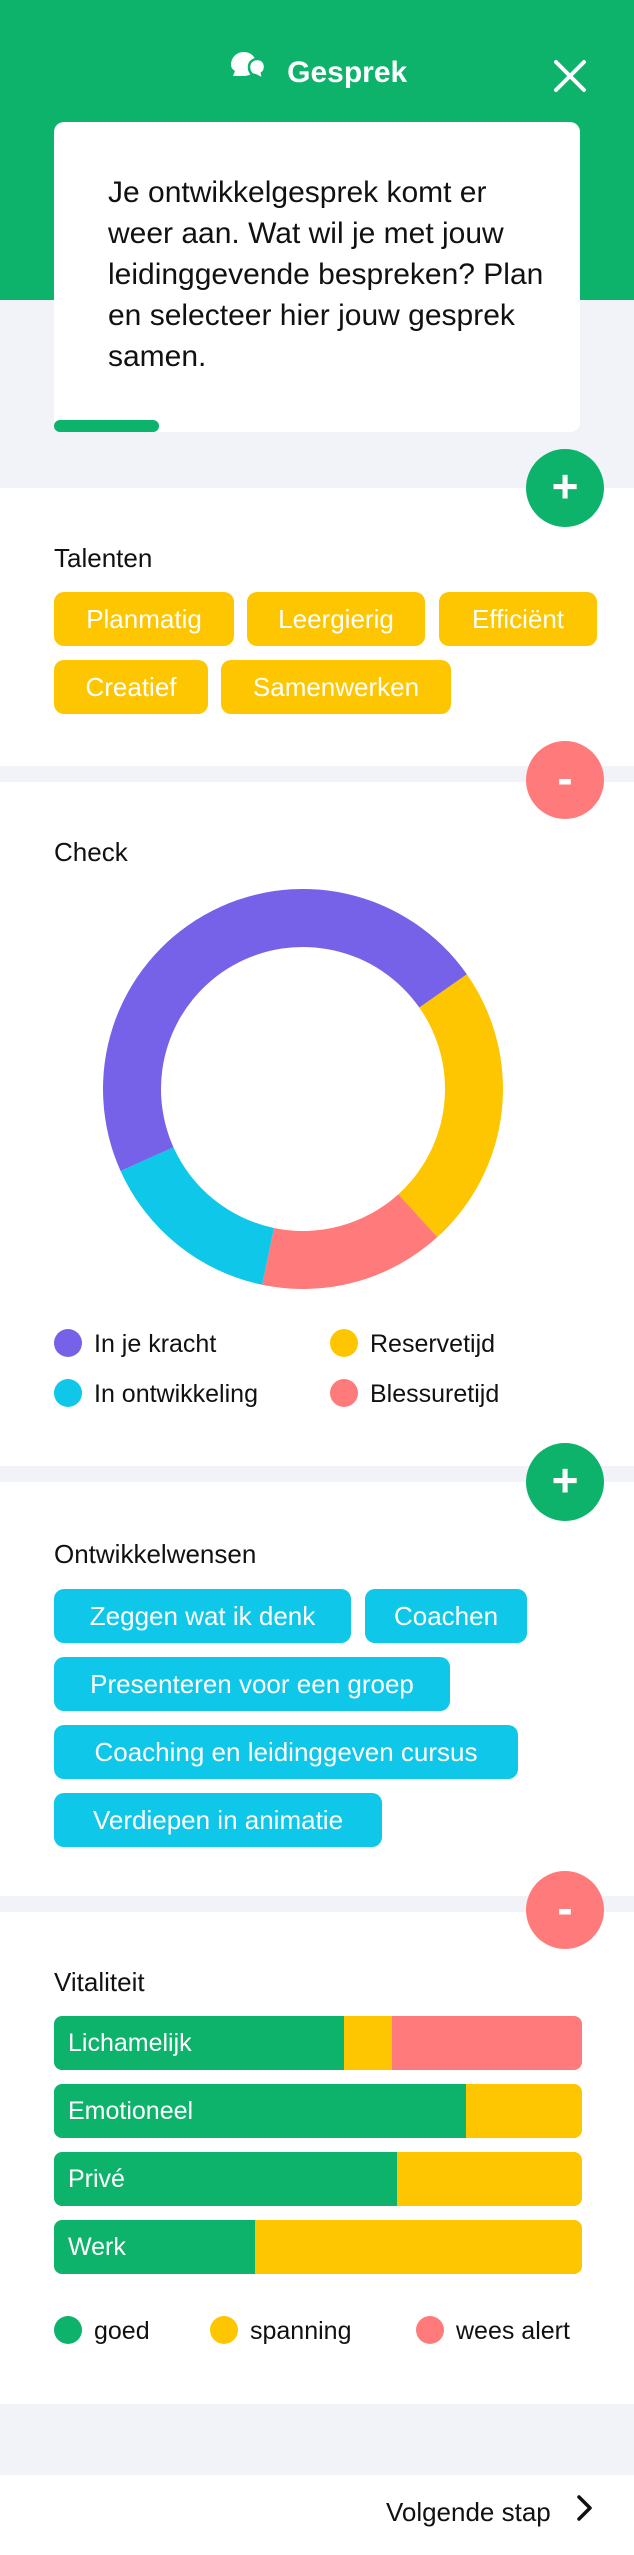 This screenshot has width=634, height=2555. I want to click on legend-goed: goed, so click(102, 2331).